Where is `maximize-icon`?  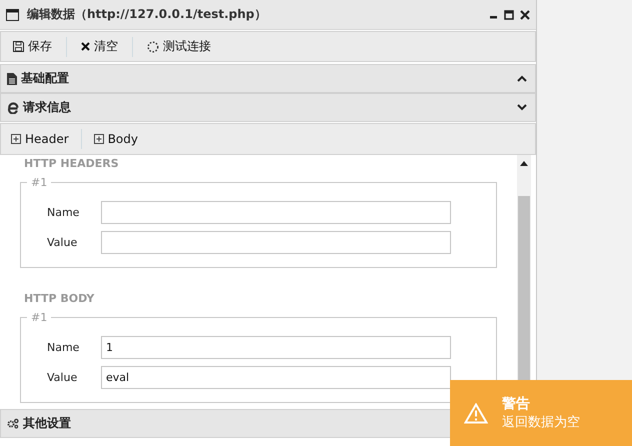 maximize-icon is located at coordinates (509, 15).